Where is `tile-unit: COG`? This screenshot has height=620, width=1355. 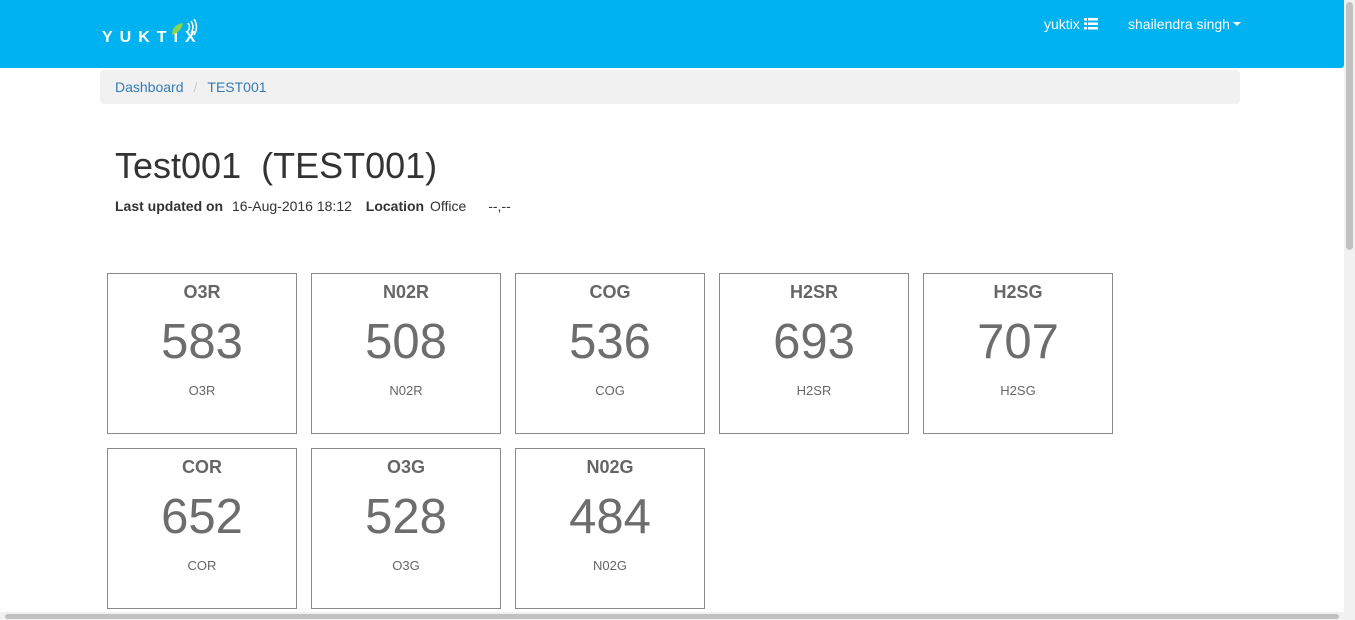
tile-unit: COG is located at coordinates (610, 390).